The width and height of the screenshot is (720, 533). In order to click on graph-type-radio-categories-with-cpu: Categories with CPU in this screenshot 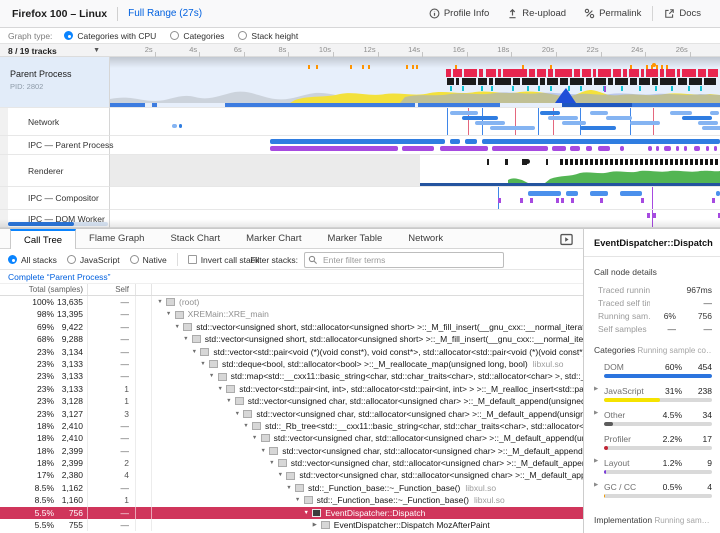, I will do `click(110, 36)`.